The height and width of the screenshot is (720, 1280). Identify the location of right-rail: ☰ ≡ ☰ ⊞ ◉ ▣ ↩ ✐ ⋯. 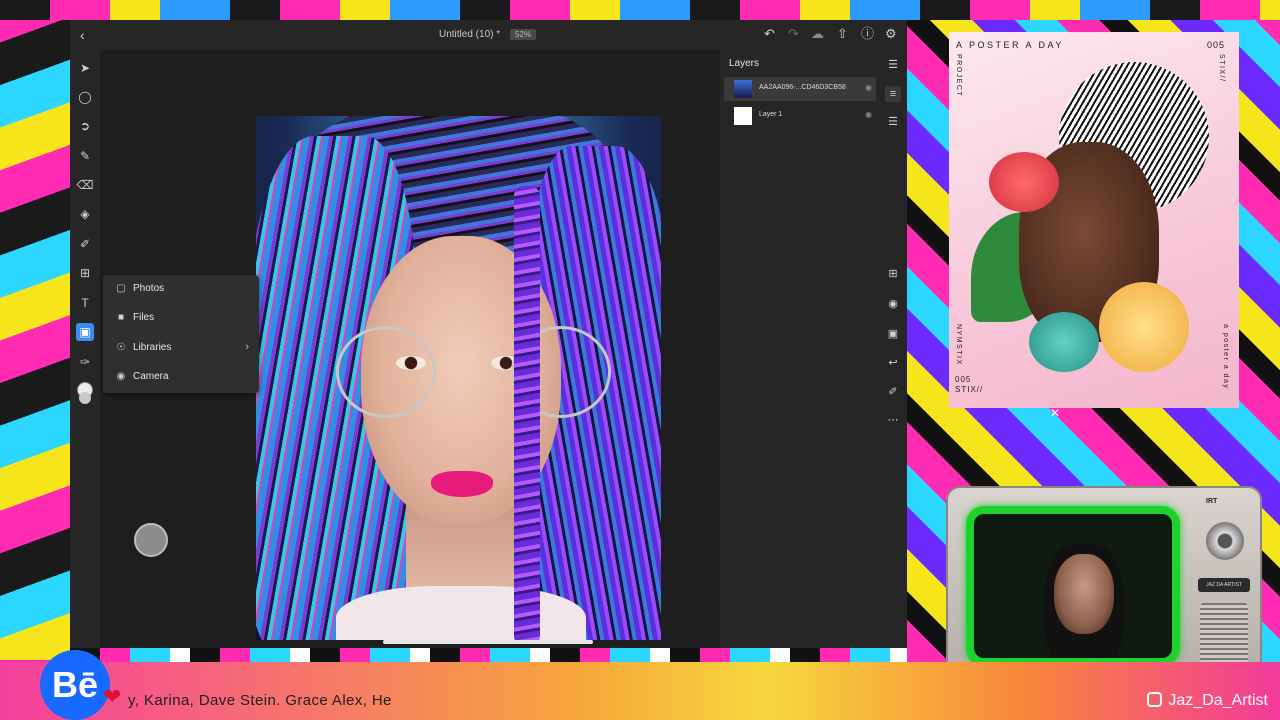
(892, 349).